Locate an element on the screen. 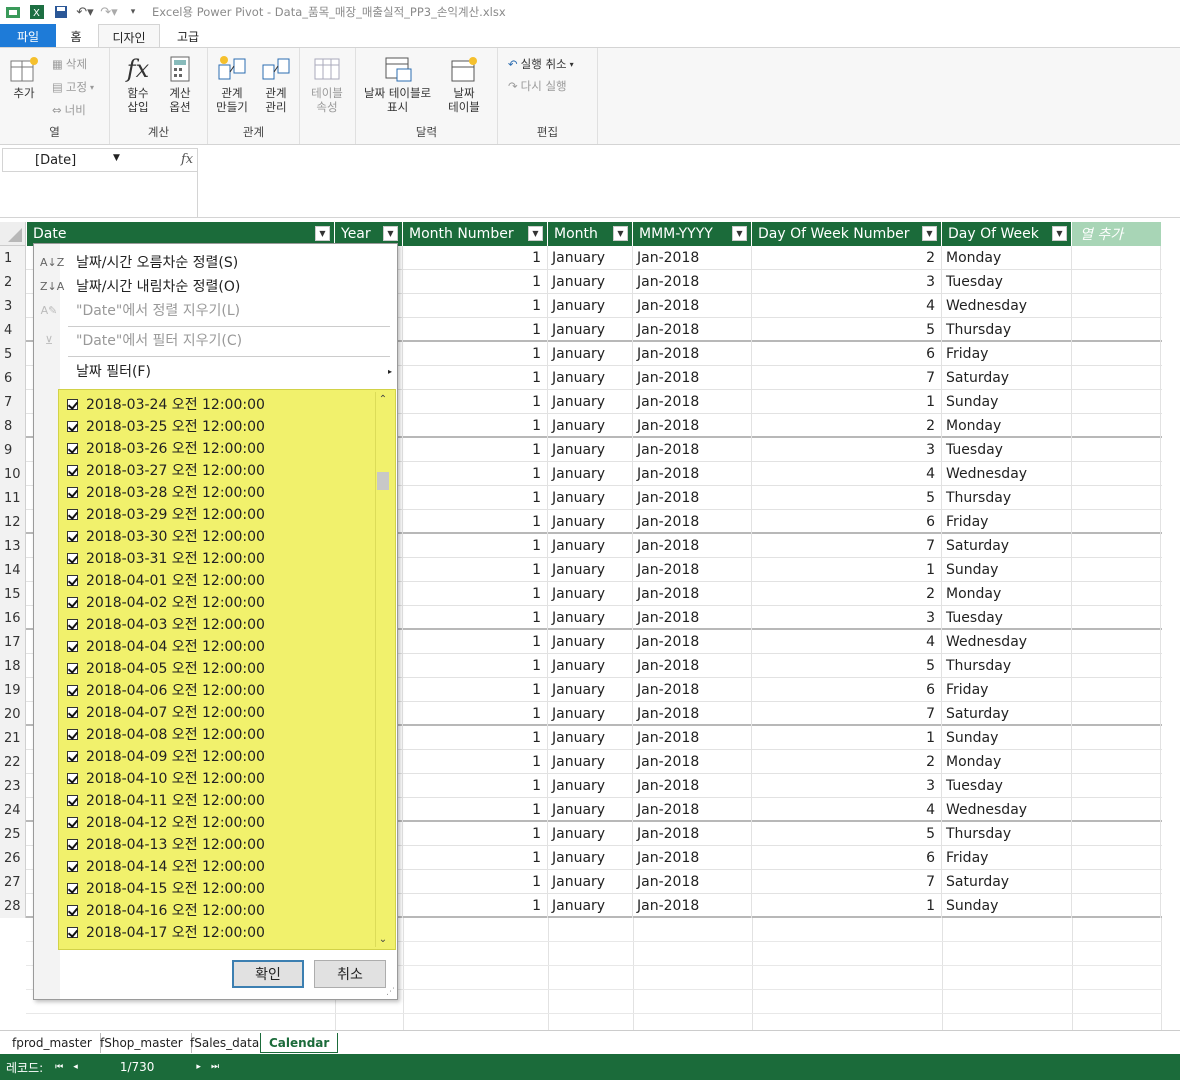 This screenshot has height=1080, width=1180. row-number: 19 is located at coordinates (13, 690).